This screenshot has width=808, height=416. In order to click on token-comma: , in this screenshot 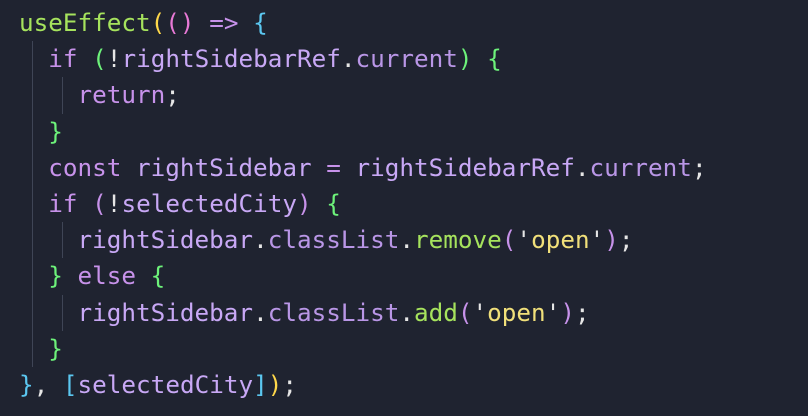, I will do `click(48, 384)`.